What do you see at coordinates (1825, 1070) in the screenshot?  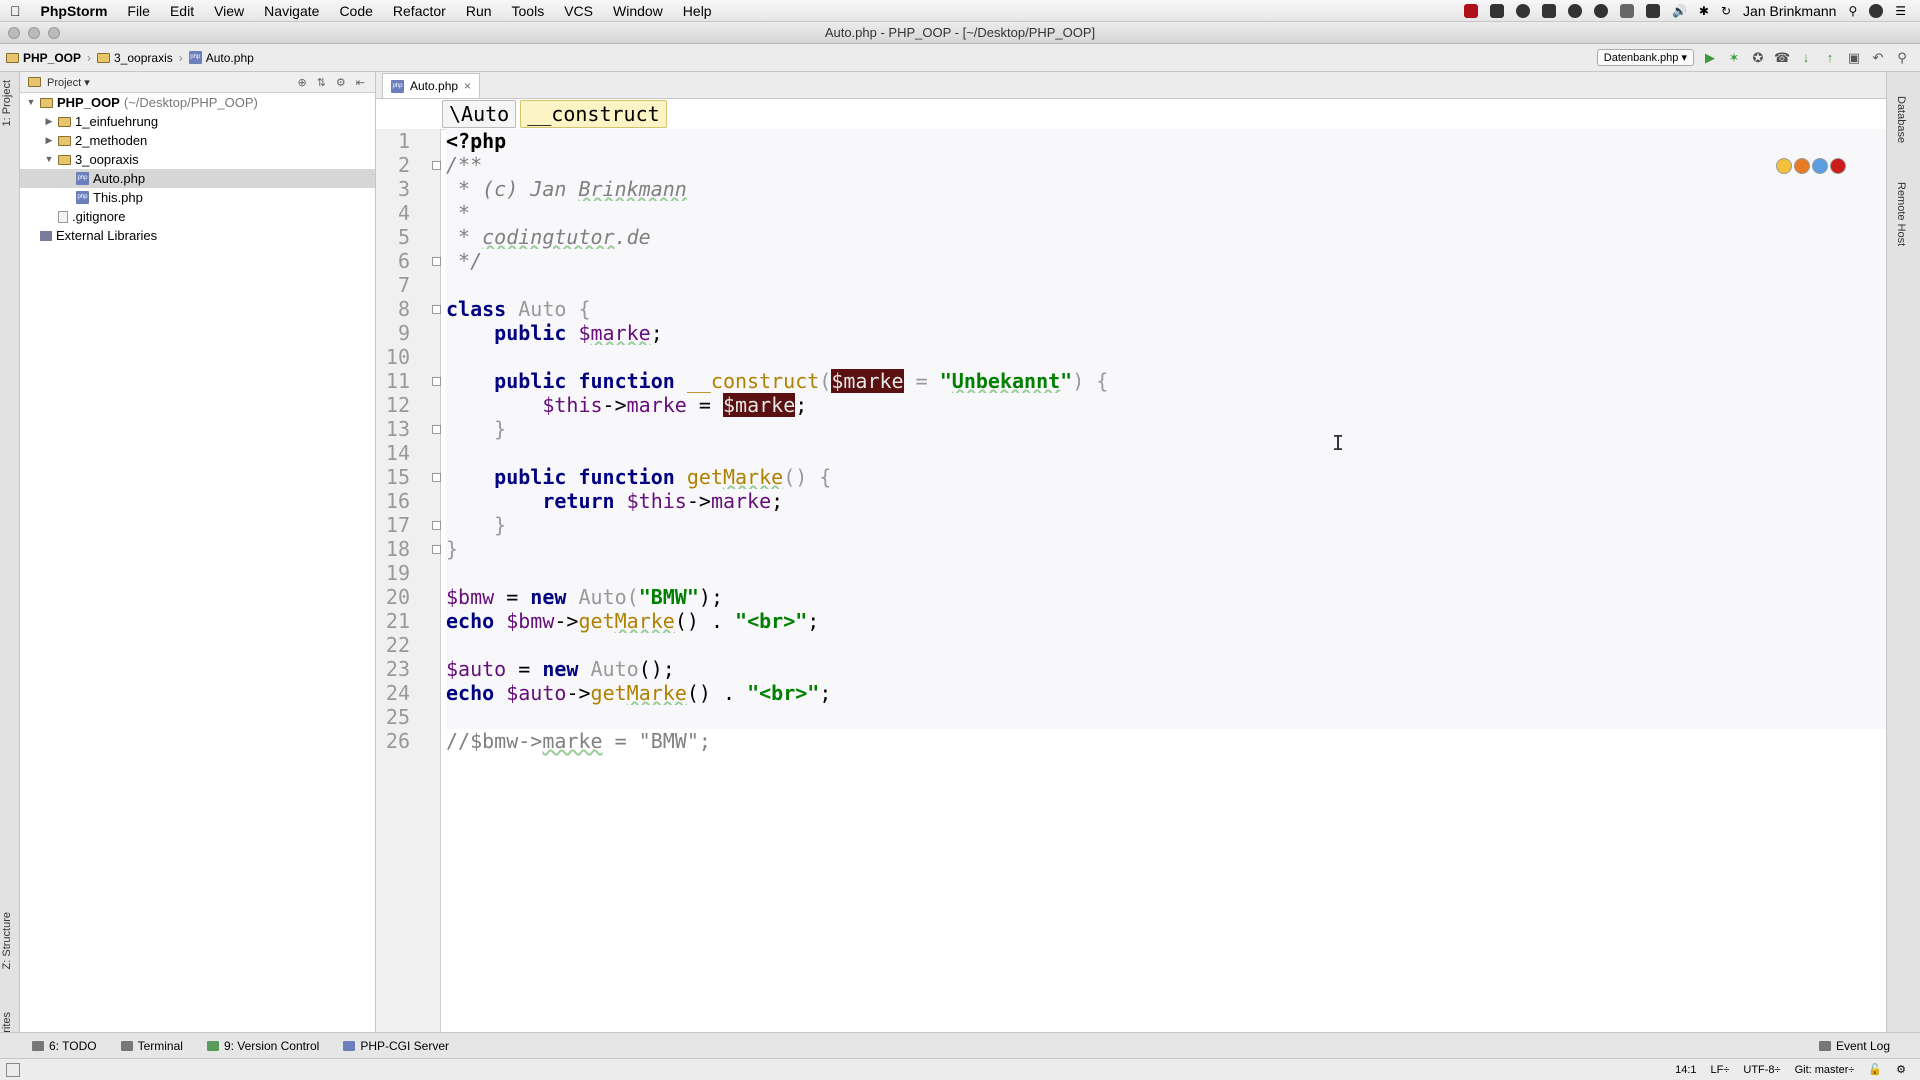 I see `git-branch: Git: master÷` at bounding box center [1825, 1070].